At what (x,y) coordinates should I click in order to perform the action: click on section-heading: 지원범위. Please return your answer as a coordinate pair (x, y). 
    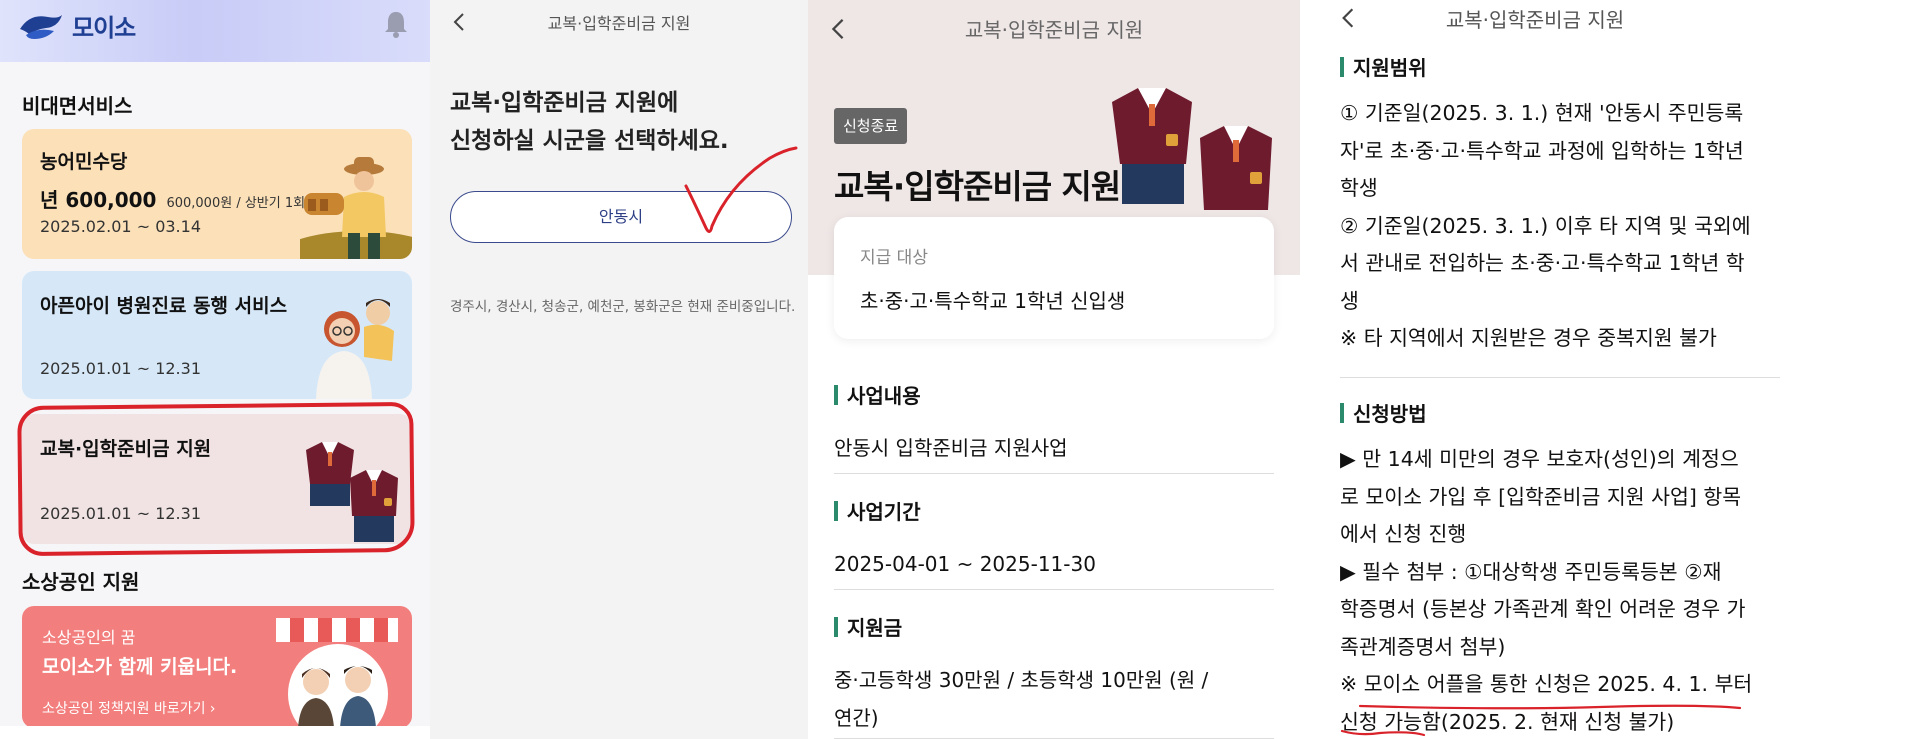
    Looking at the image, I should click on (1390, 68).